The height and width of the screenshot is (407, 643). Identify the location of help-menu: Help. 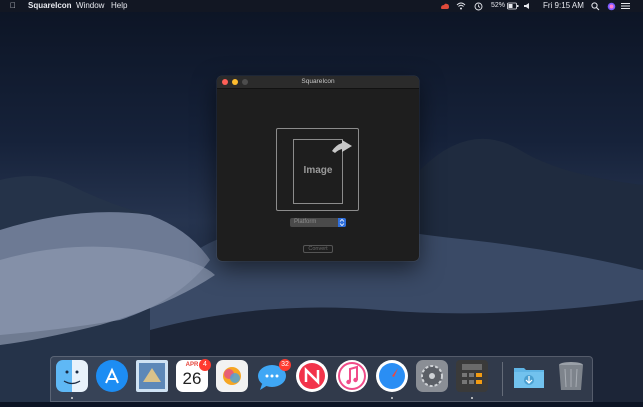
(119, 6).